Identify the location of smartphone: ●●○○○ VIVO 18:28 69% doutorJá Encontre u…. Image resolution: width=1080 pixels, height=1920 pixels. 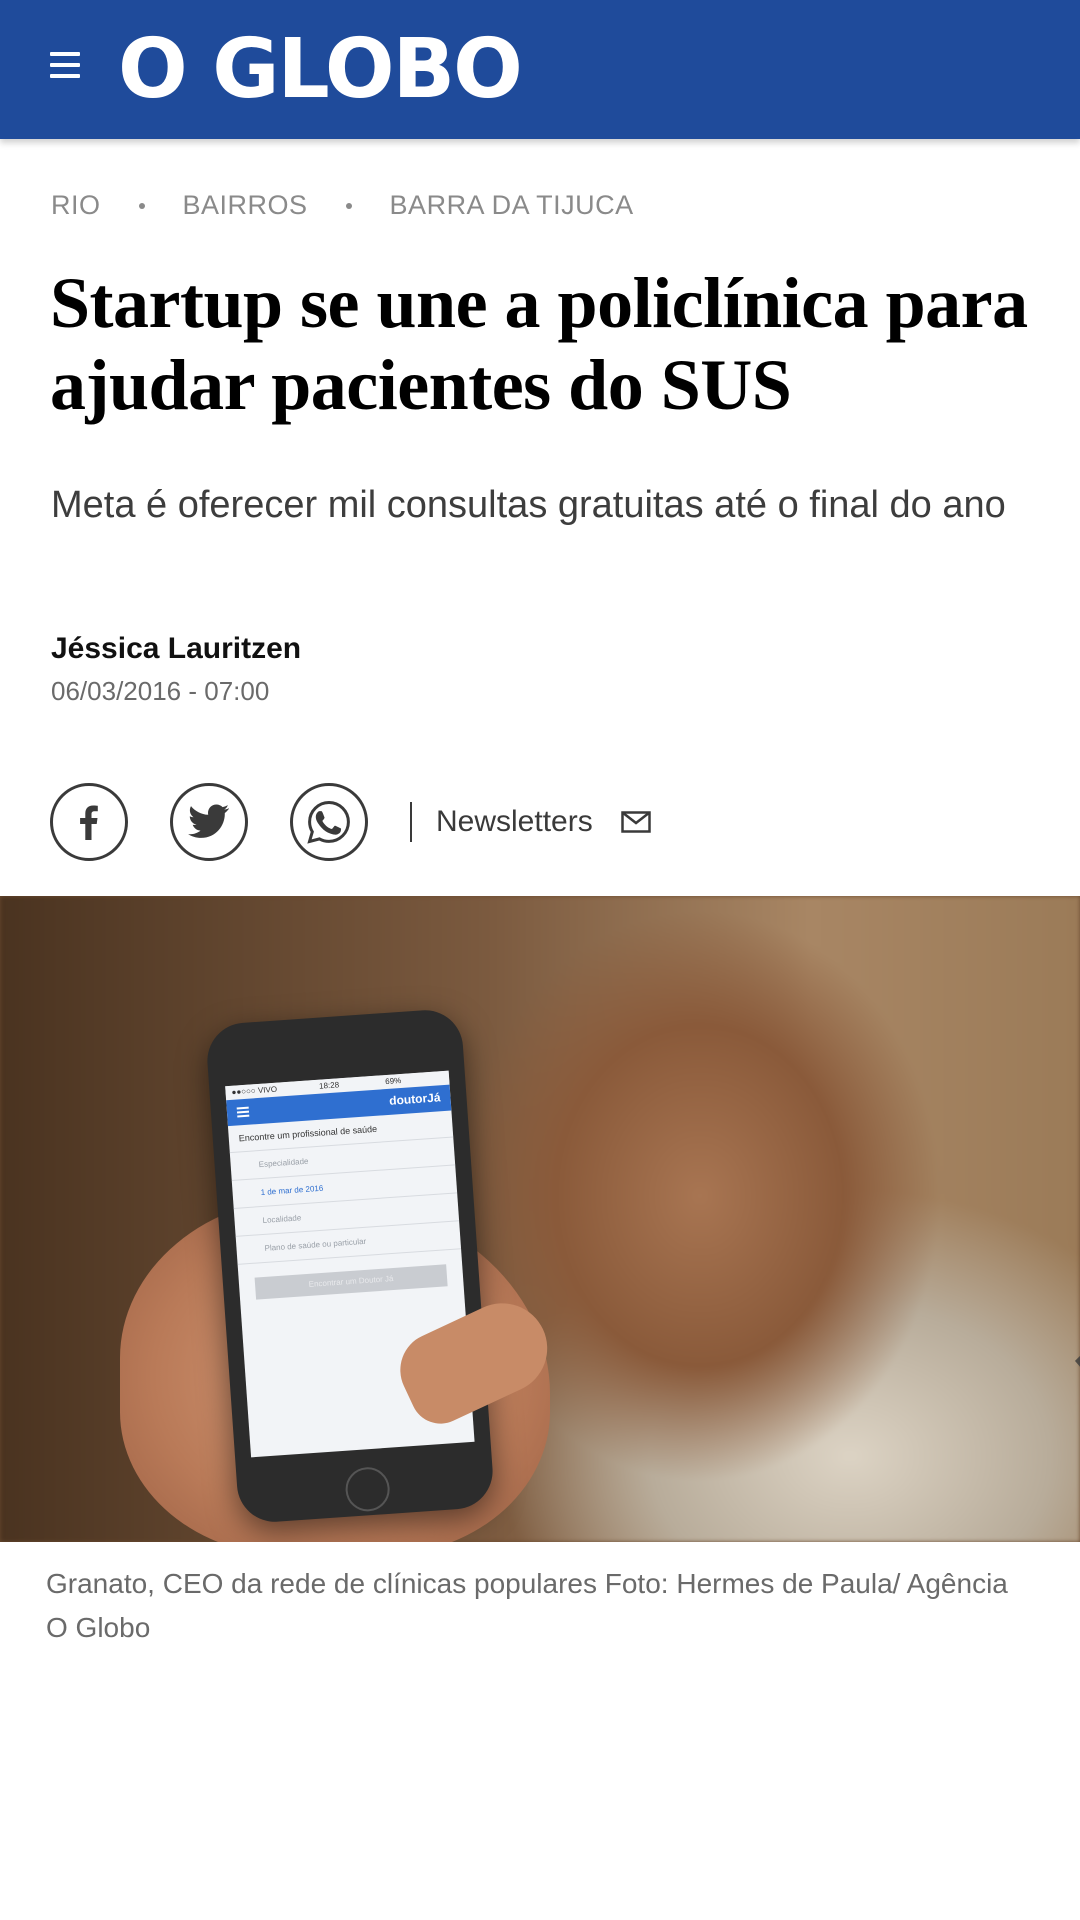
(350, 1266).